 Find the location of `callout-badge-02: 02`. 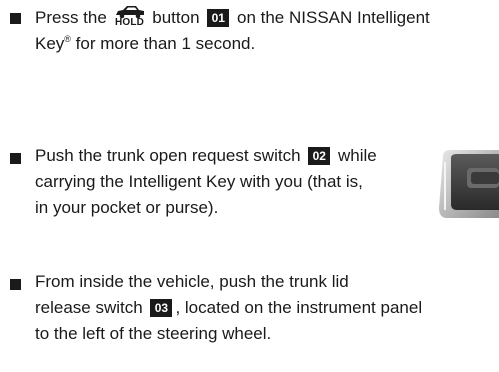

callout-badge-02: 02 is located at coordinates (319, 156).